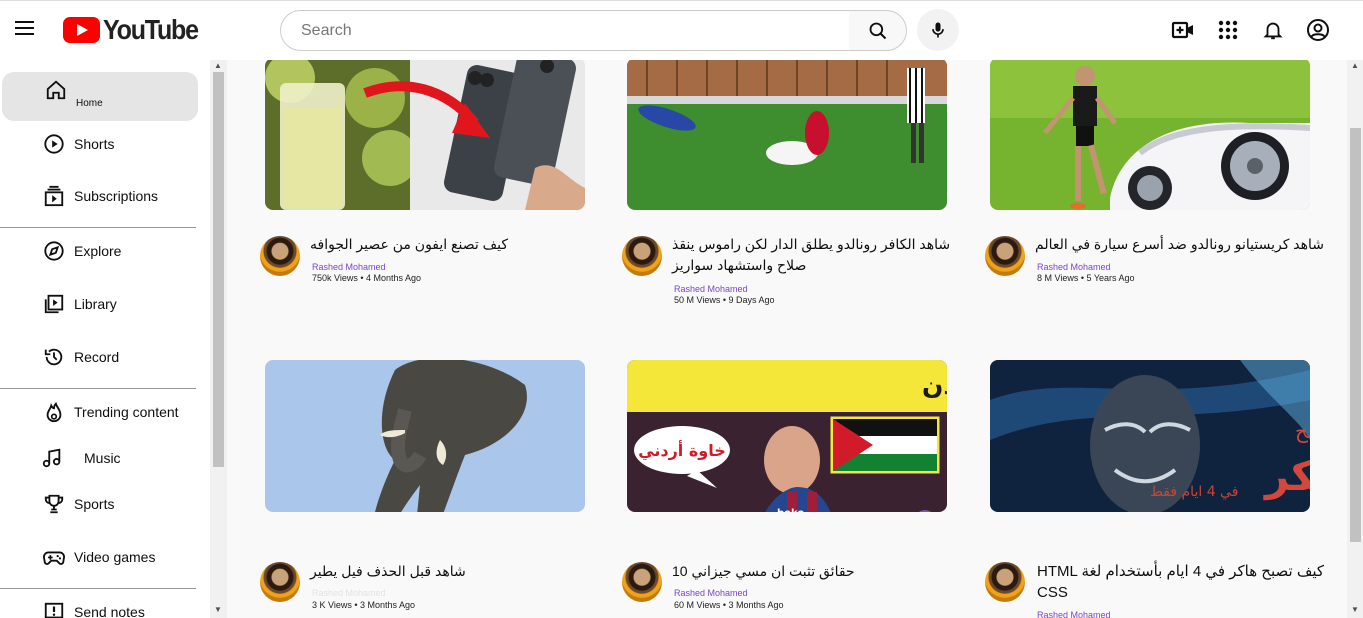  What do you see at coordinates (364, 605) in the screenshot?
I see `video-meta: 3 K Views • 3 Months Ago` at bounding box center [364, 605].